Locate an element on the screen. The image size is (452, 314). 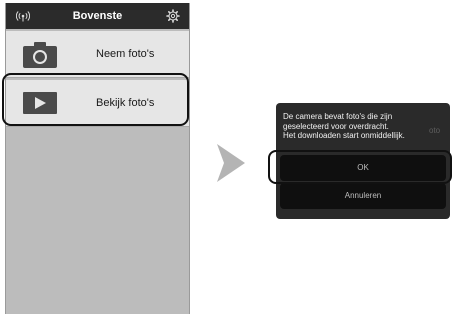
gear-icon is located at coordinates (173, 16).